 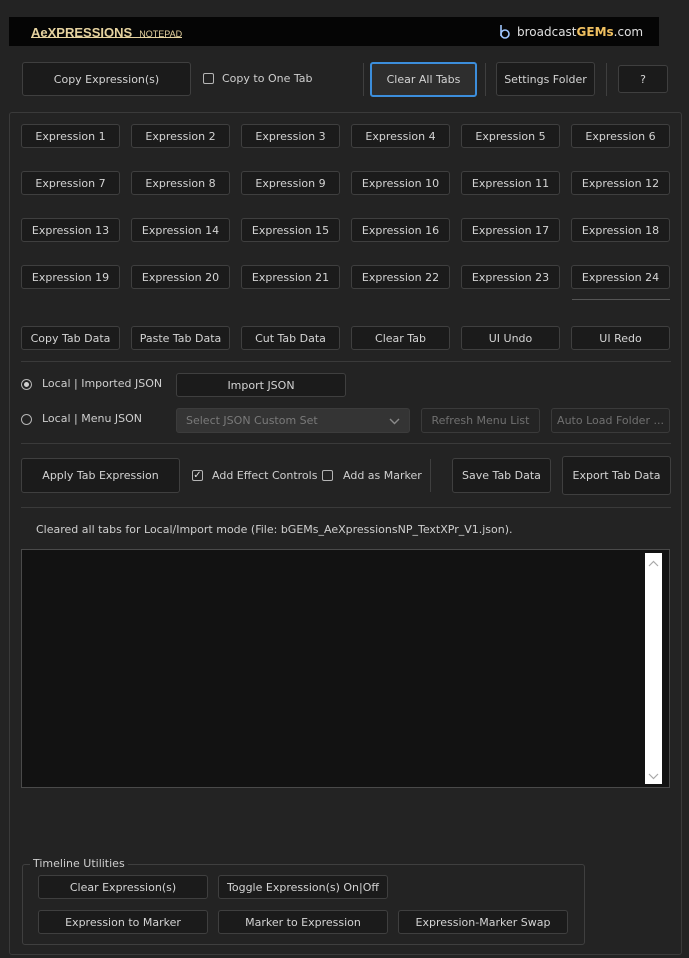 I want to click on clear-all-tabs-button: Clear All Tabs, so click(x=423, y=79).